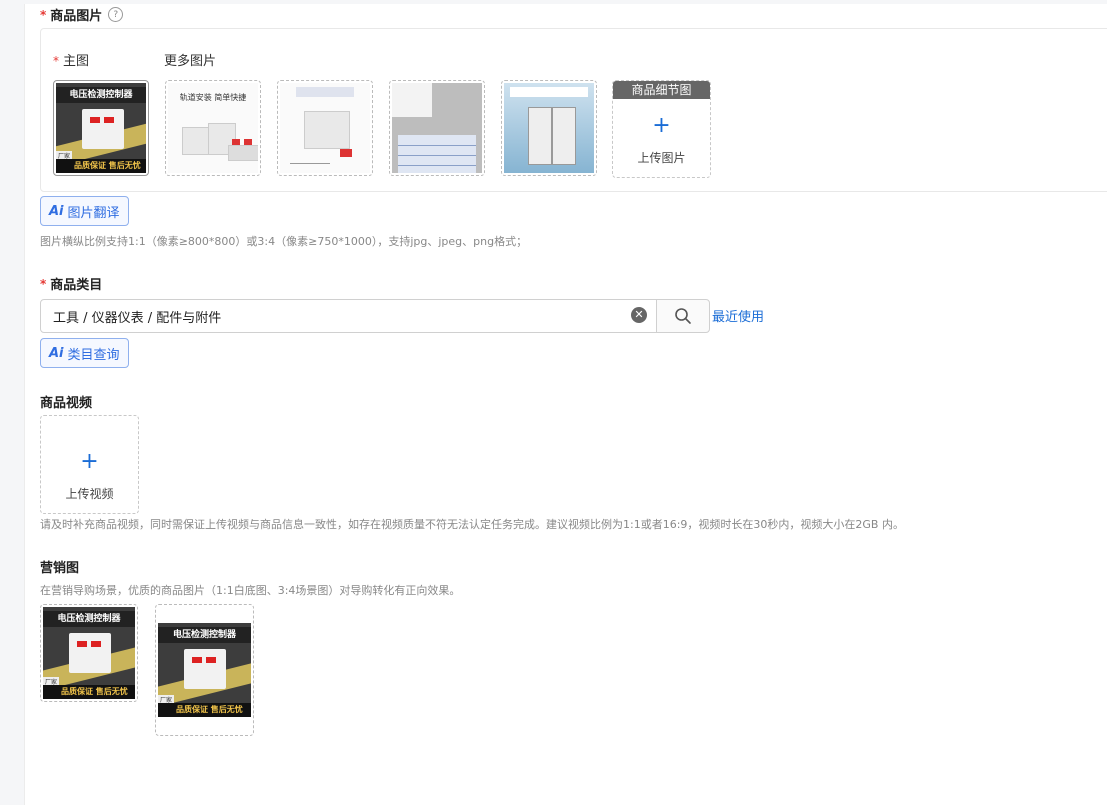  I want to click on video-section-title: 商品视频, so click(66, 403).